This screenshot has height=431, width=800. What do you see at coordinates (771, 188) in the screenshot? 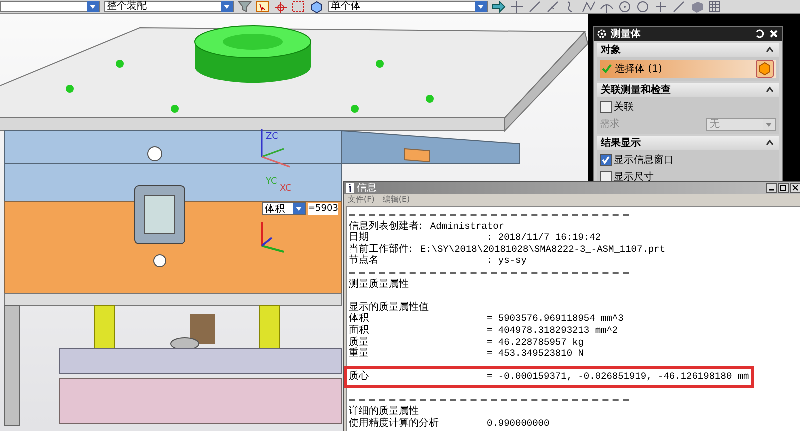
I see `minimize-button` at bounding box center [771, 188].